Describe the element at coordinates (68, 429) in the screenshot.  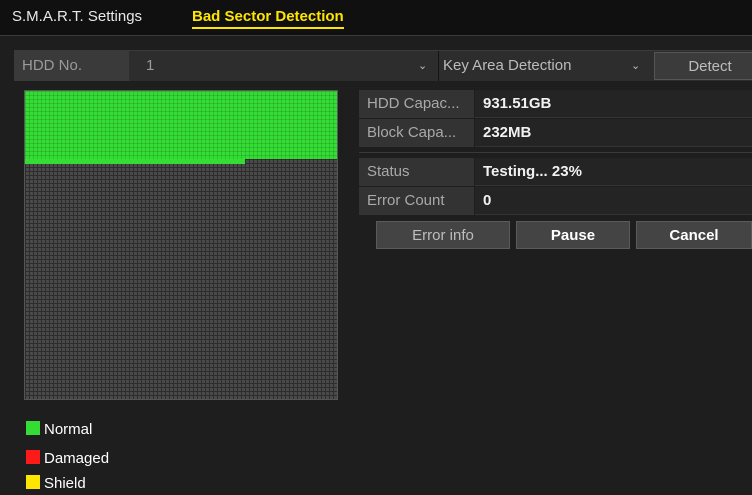
I see `legend-label-normal: Normal` at that location.